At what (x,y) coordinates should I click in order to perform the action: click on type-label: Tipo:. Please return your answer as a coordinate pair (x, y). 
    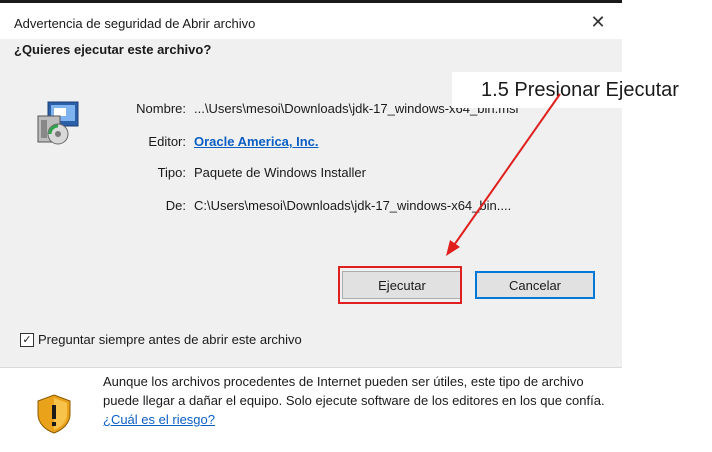
    Looking at the image, I should click on (171, 172).